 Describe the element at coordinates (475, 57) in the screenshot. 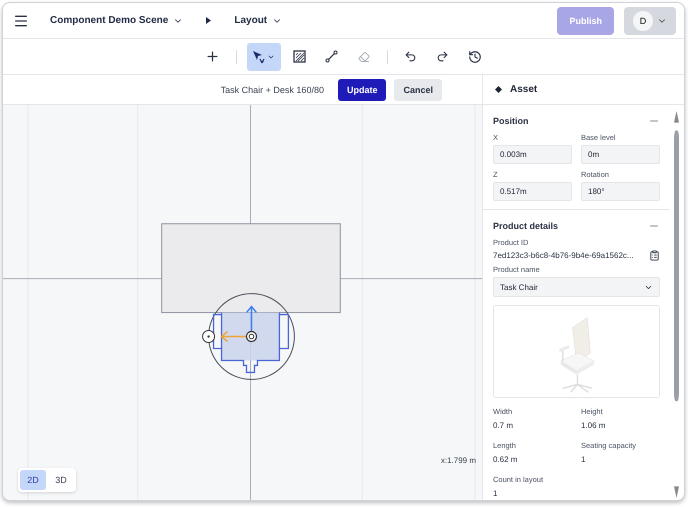

I see `history-icon` at that location.